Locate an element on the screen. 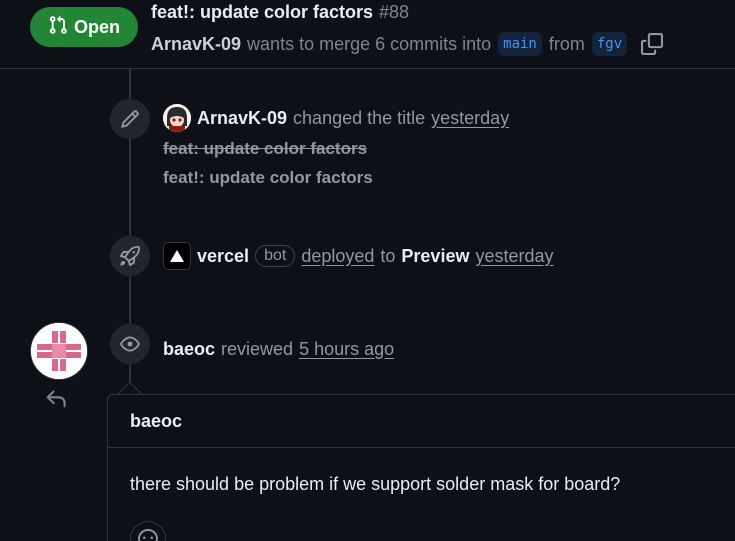 The height and width of the screenshot is (541, 735). pr-title: feat!: update color factors #88 is located at coordinates (280, 12).